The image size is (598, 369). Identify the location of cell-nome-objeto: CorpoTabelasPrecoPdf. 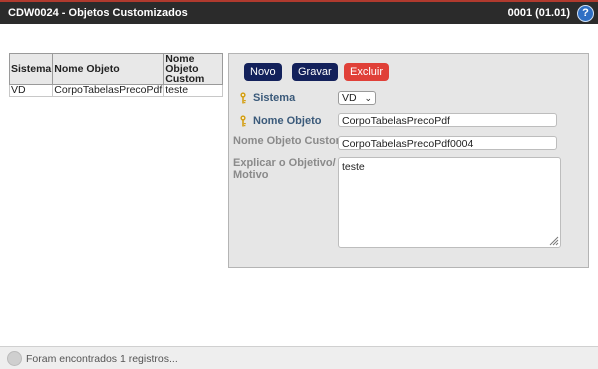
(108, 90).